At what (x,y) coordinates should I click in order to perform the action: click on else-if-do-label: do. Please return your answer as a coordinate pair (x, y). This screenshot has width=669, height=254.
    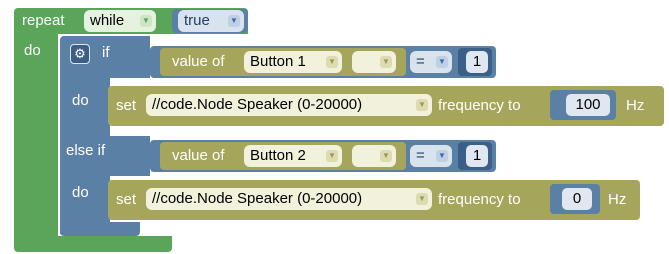
    Looking at the image, I should click on (80, 192).